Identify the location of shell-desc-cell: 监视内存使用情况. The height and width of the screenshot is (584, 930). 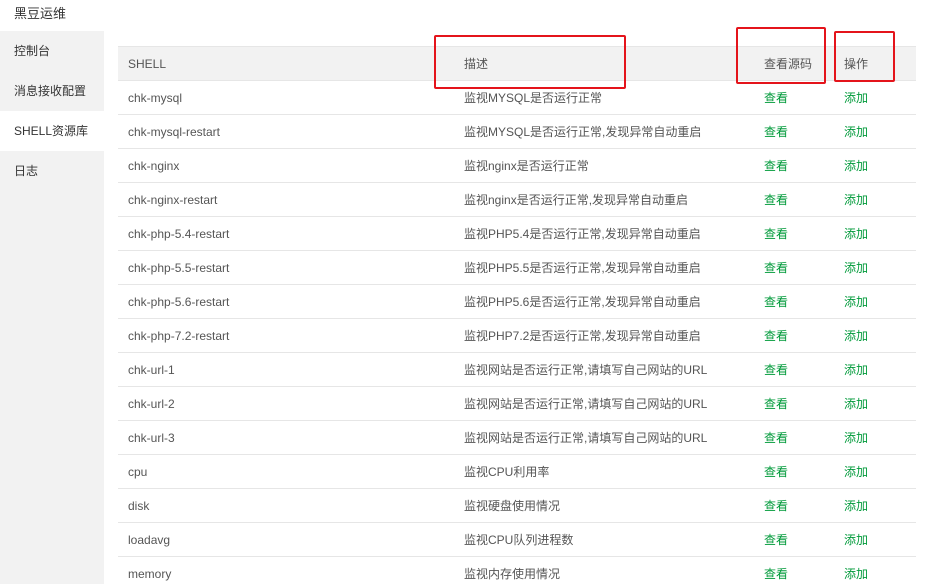
(604, 570).